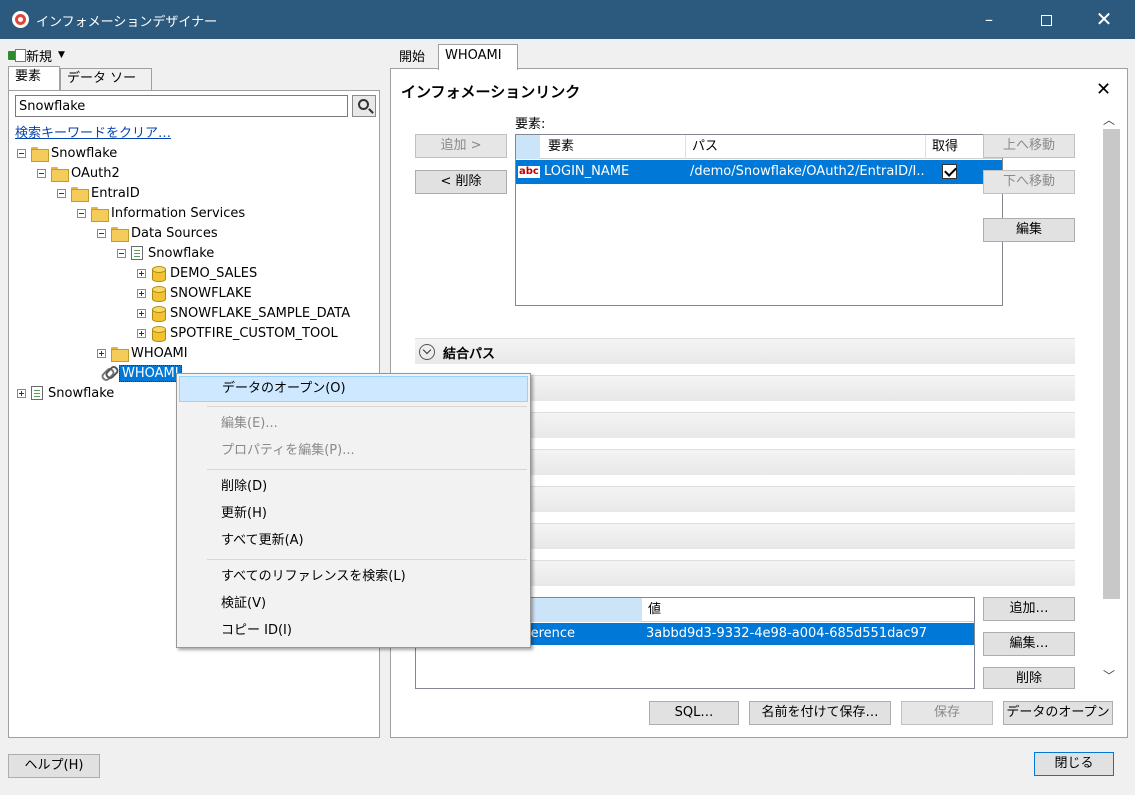 The image size is (1135, 795). Describe the element at coordinates (528, 147) in the screenshot. I see `row-header-cell` at that location.